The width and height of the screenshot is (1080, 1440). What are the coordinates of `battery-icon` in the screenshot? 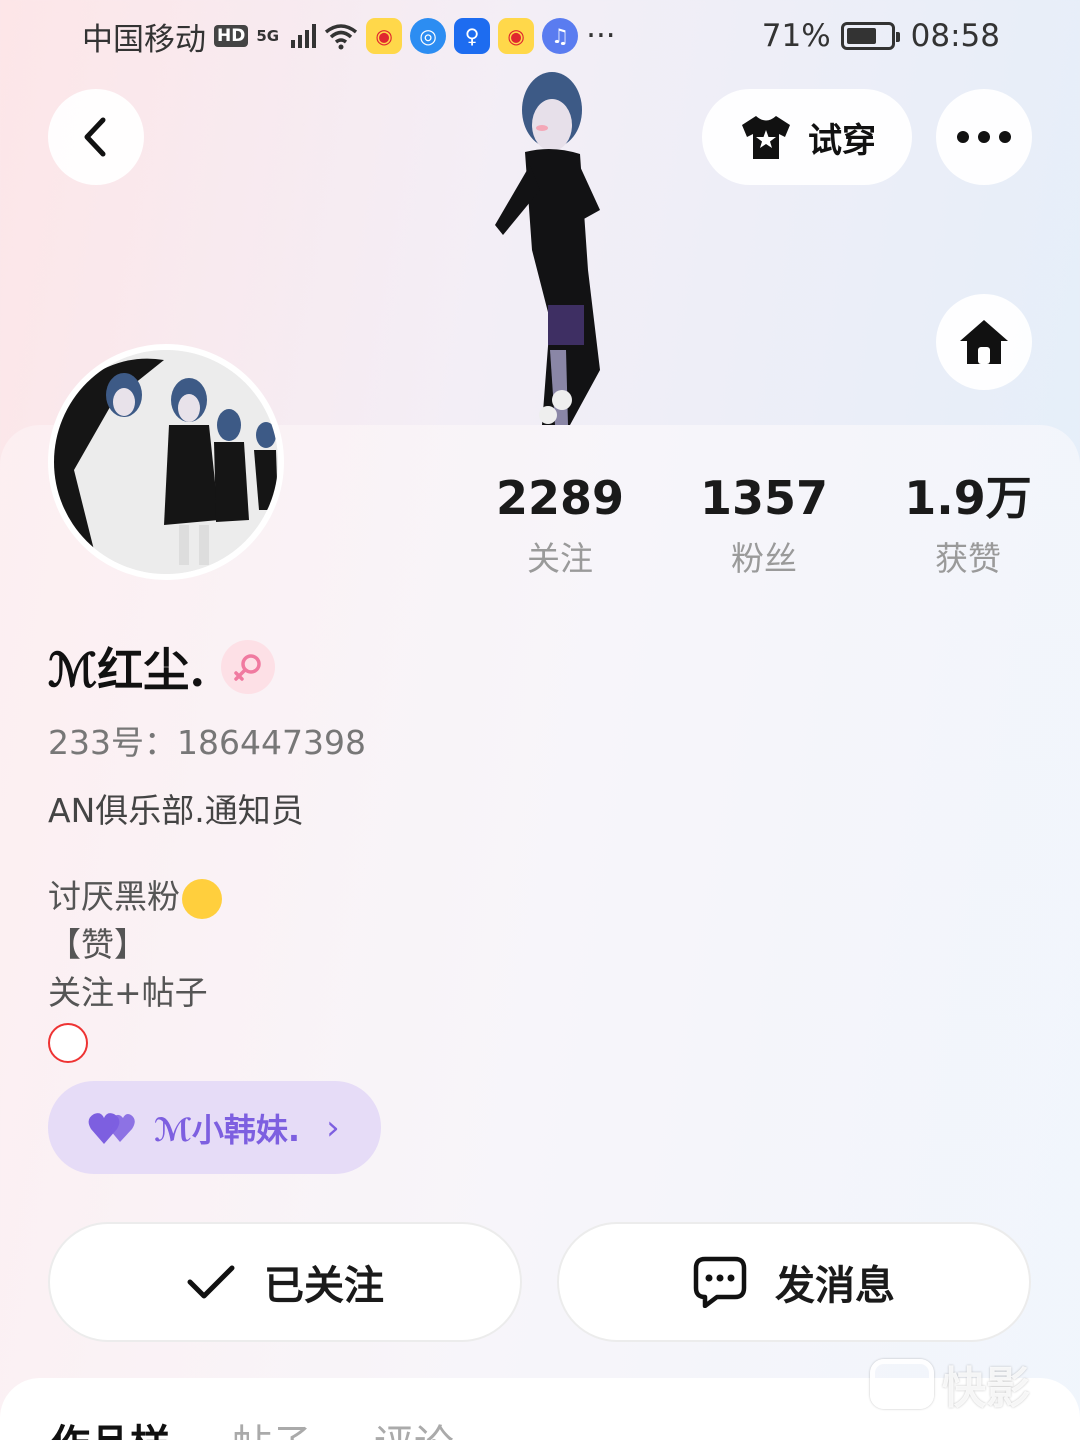 It's located at (870, 36).